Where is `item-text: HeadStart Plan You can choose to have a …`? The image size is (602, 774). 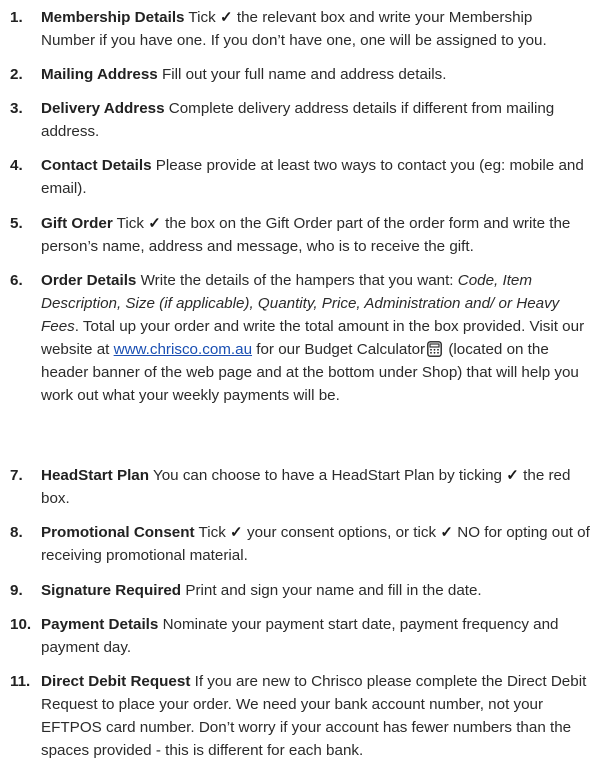 item-text: HeadStart Plan You can choose to have a … is located at coordinates (306, 487).